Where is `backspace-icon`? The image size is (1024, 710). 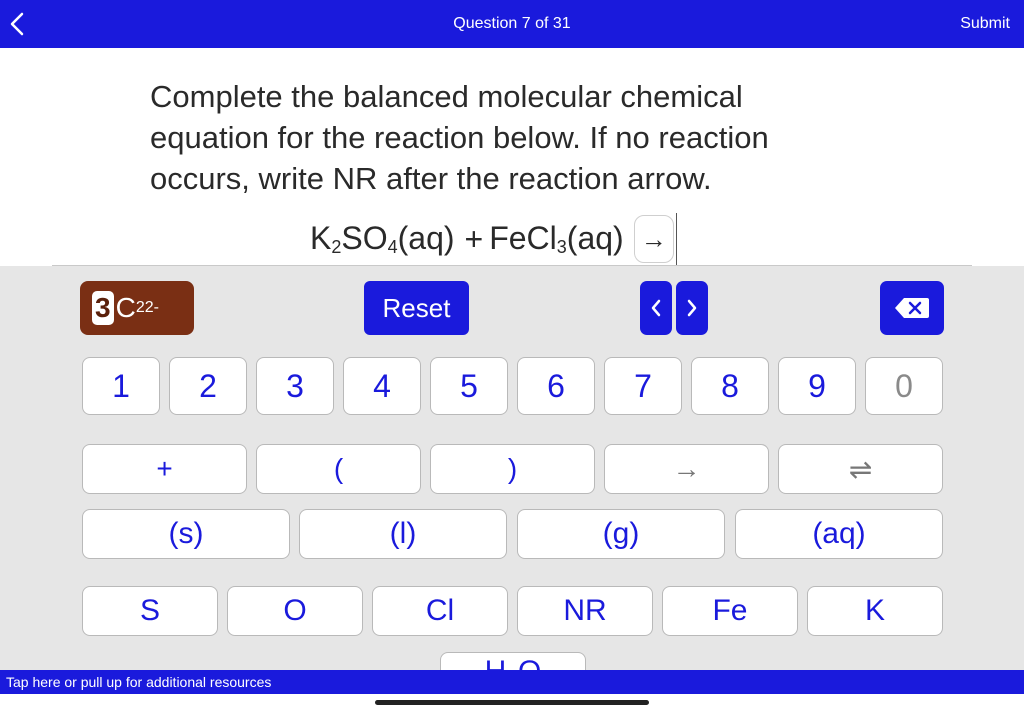 backspace-icon is located at coordinates (912, 308).